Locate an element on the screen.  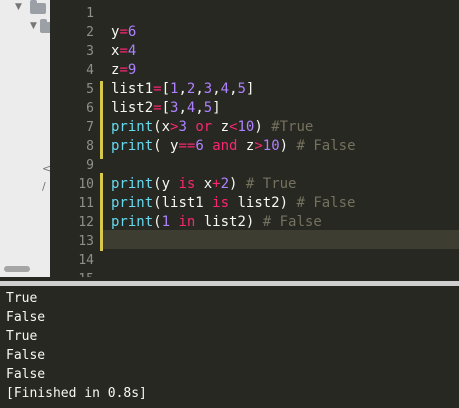
code-token: list2 is located at coordinates (132, 108).